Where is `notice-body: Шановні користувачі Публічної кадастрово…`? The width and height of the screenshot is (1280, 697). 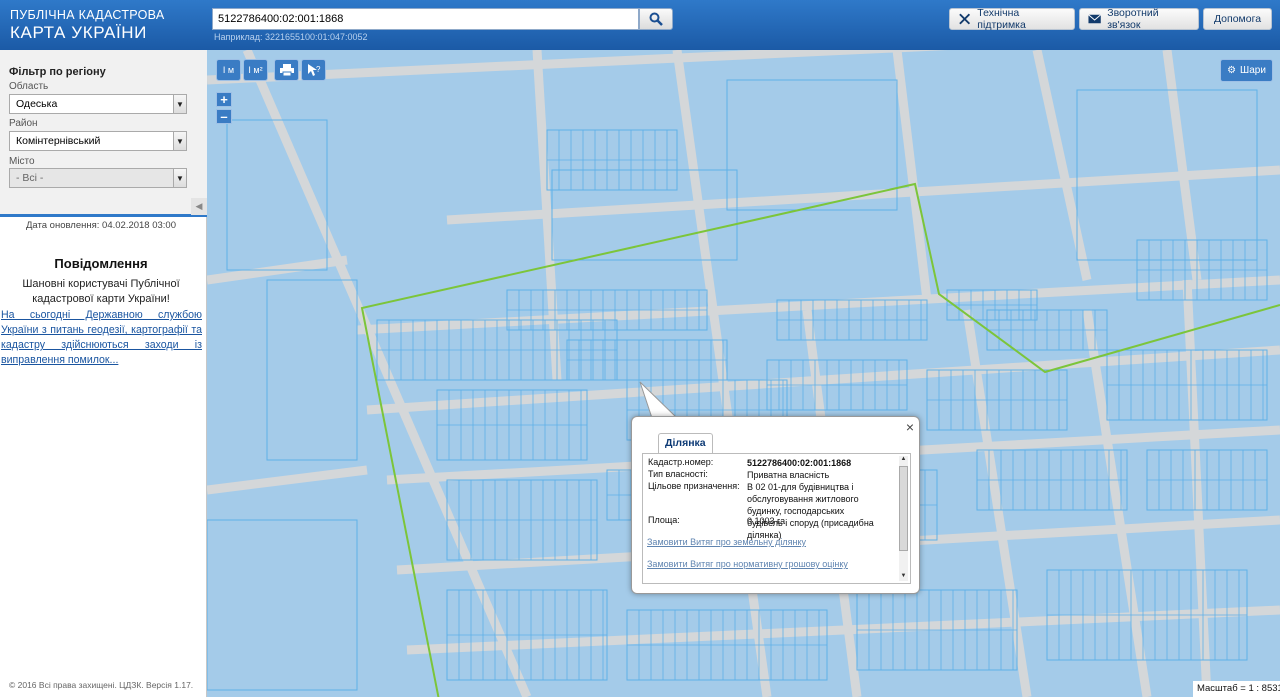 notice-body: Шановні користувачі Публічної кадастрово… is located at coordinates (101, 291).